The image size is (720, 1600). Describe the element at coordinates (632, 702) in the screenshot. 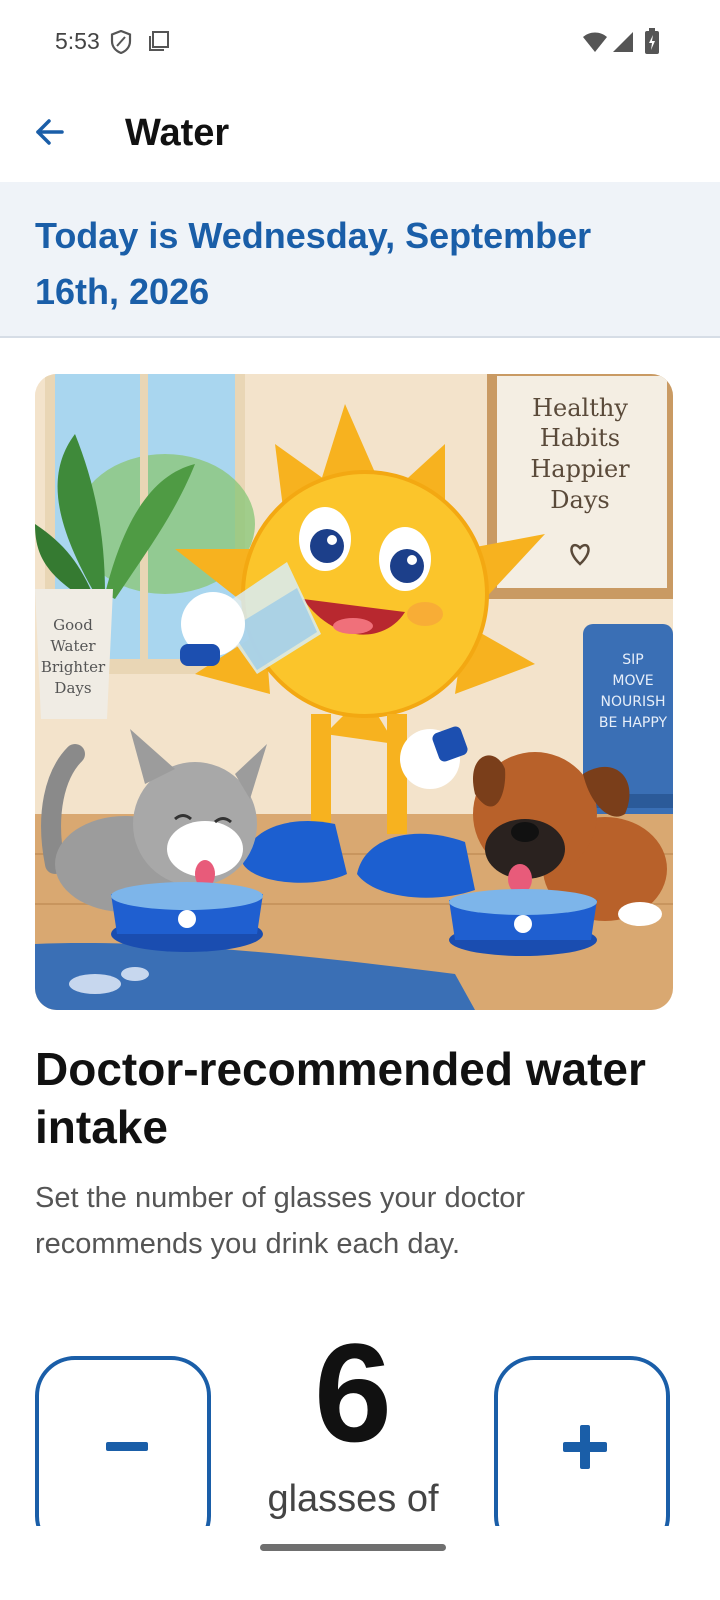

I see `towel-line-3: NOURISH` at that location.